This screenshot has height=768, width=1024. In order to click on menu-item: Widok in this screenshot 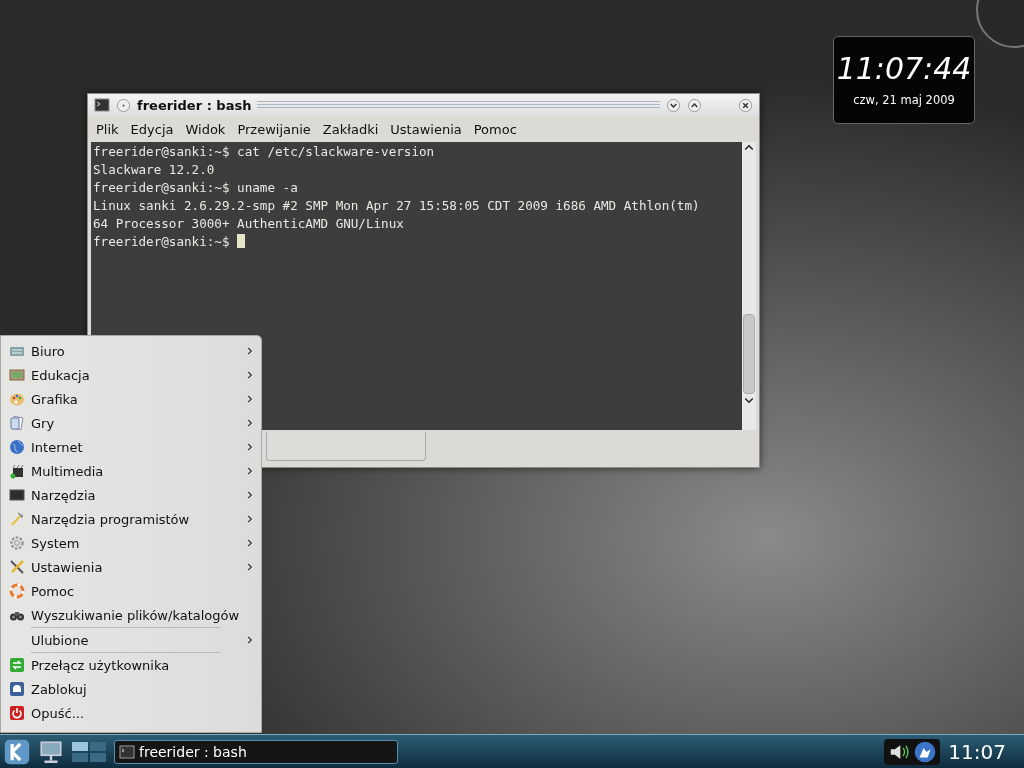, I will do `click(205, 129)`.